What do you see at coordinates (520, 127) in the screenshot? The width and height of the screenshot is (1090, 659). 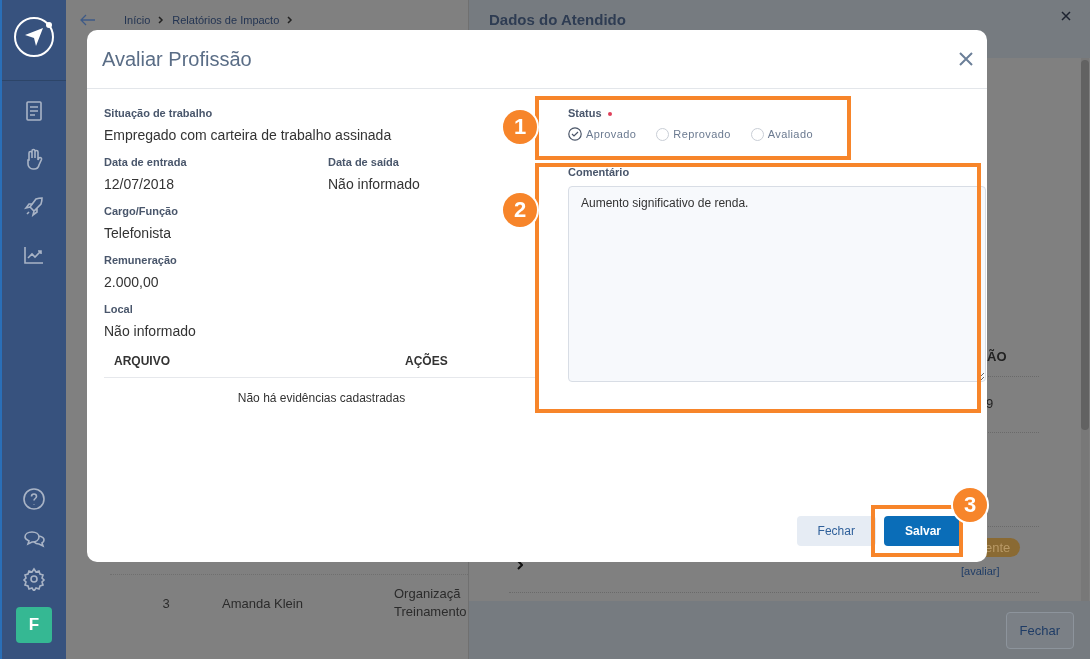 I see `step-number: 1` at bounding box center [520, 127].